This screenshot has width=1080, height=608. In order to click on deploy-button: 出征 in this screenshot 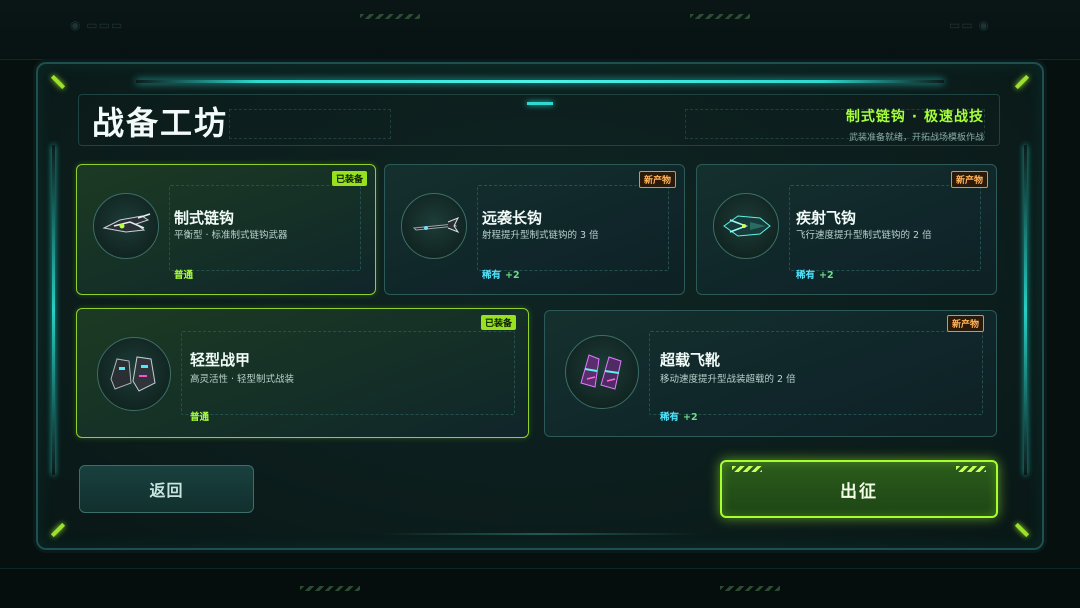, I will do `click(859, 489)`.